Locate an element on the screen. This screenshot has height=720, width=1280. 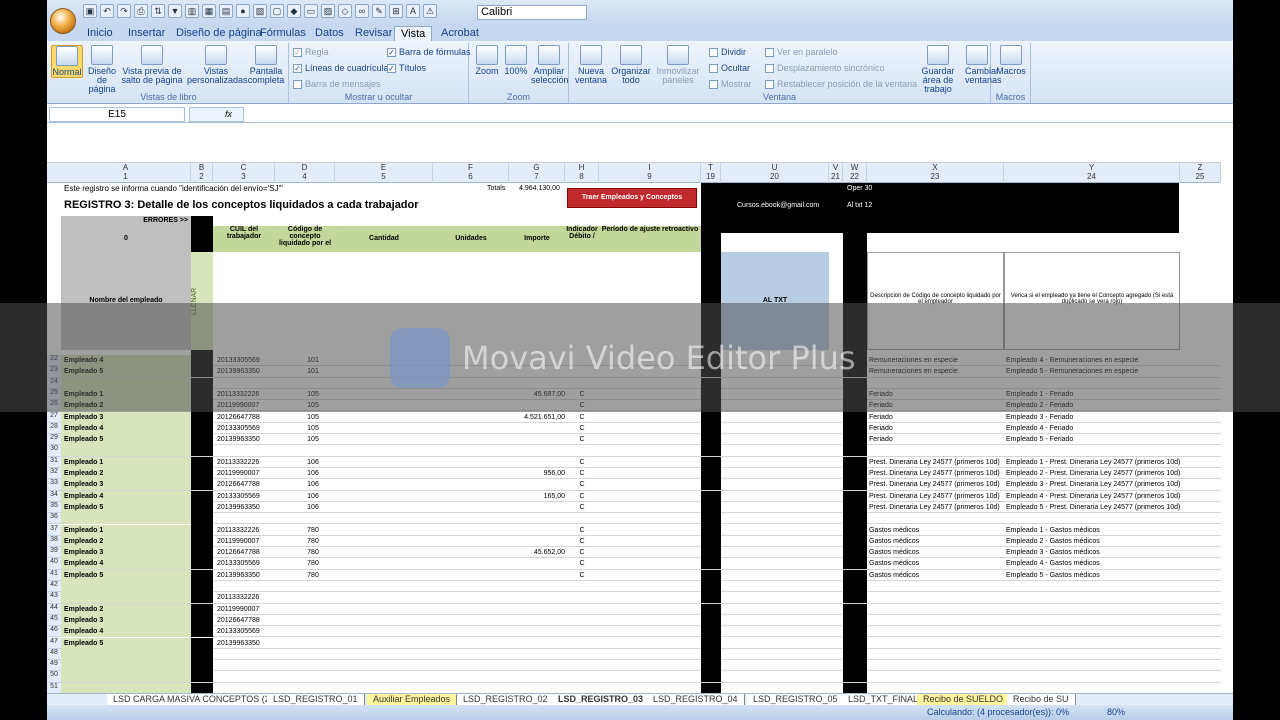
cell-ver: Empleado 4 - Remuneraciones en especie is located at coordinates (1094, 360).